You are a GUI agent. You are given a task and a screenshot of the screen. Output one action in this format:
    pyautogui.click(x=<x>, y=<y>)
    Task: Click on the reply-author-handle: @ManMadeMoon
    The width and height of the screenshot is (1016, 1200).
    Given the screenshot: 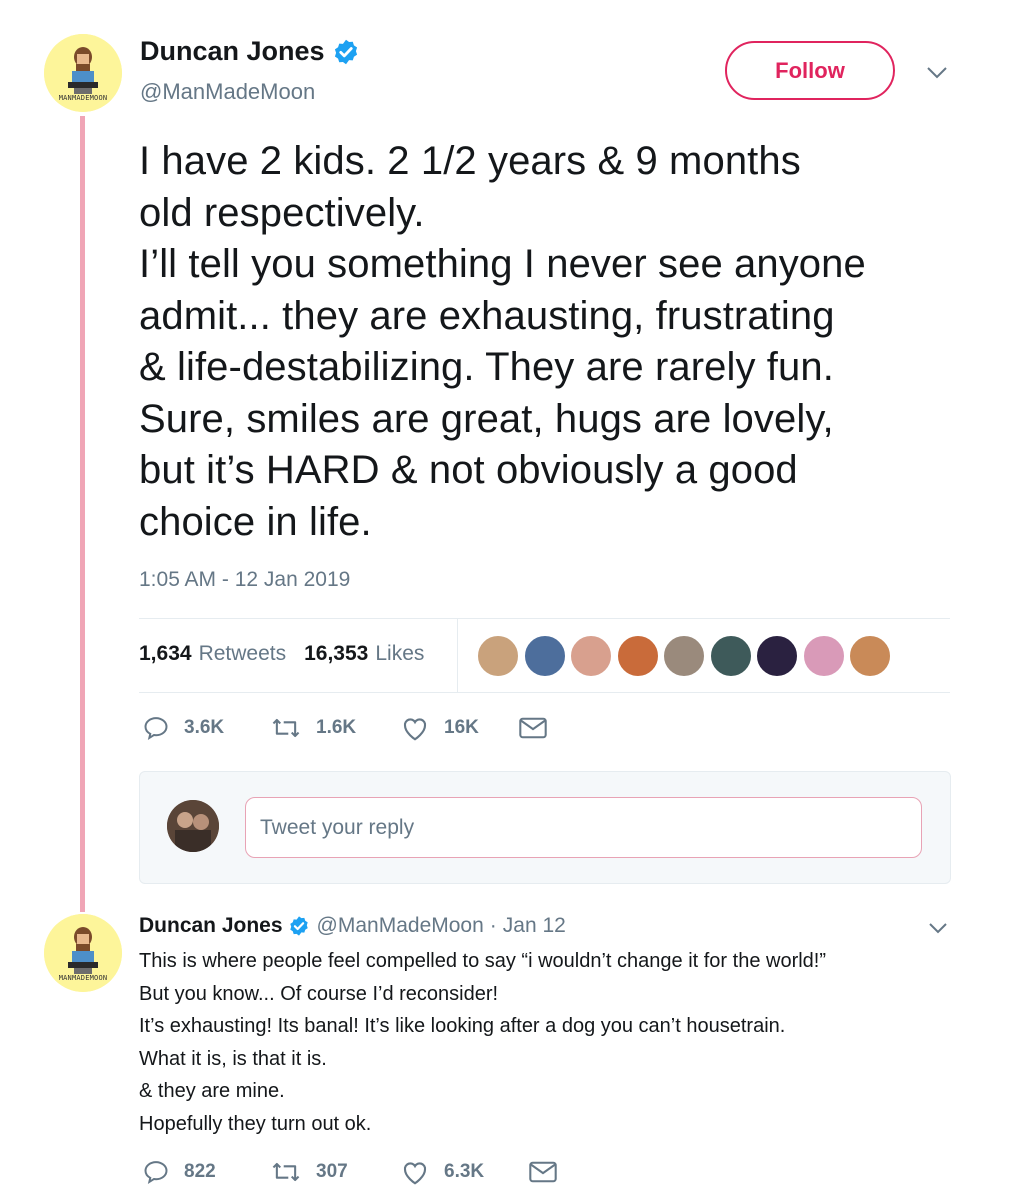 What is the action you would take?
    pyautogui.click(x=400, y=926)
    